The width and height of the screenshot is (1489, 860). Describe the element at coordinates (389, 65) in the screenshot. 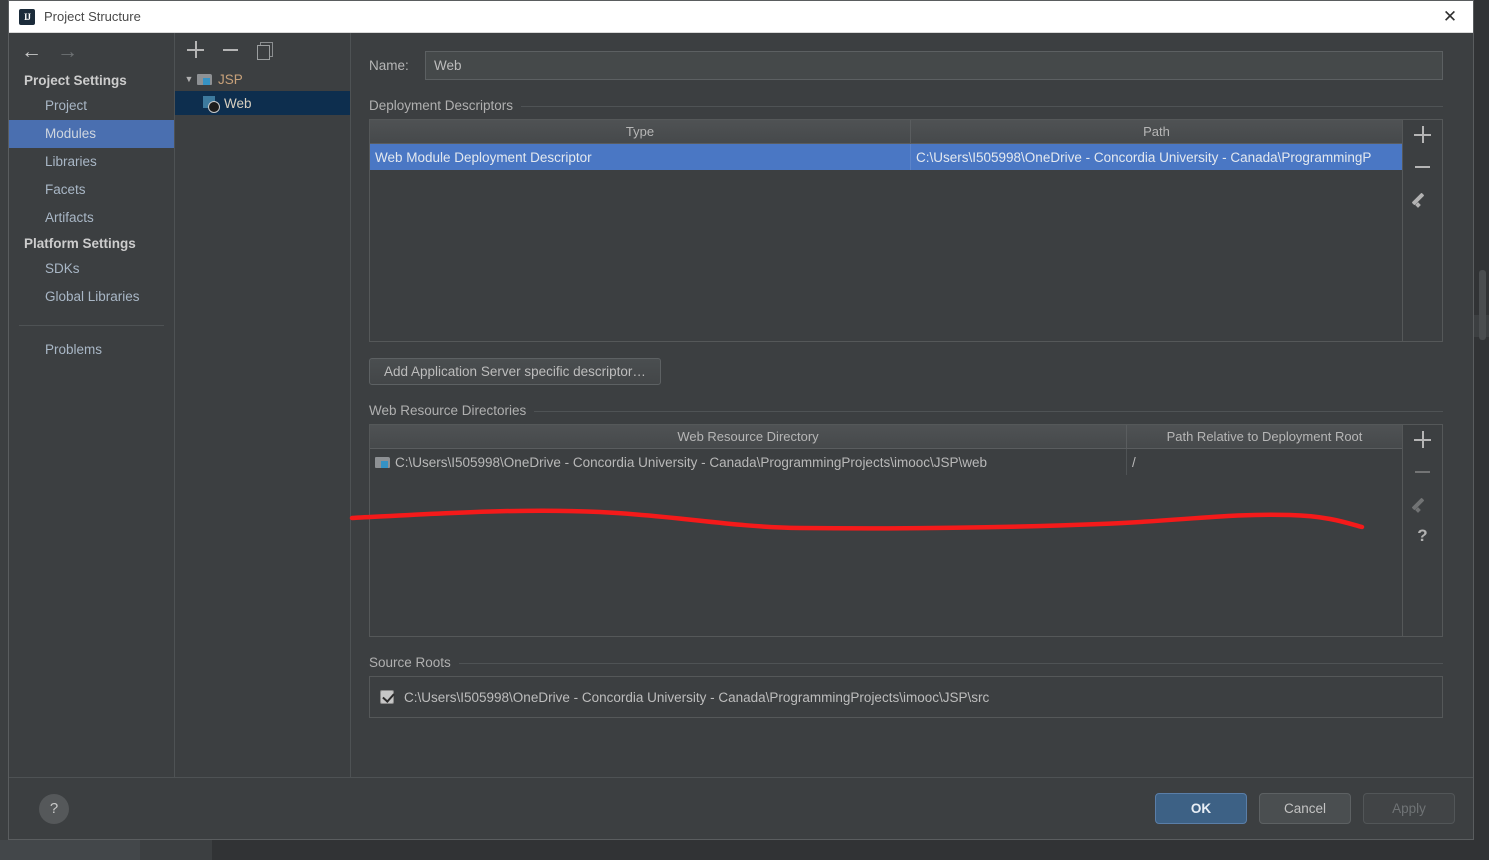

I see `name-label: Name:` at that location.